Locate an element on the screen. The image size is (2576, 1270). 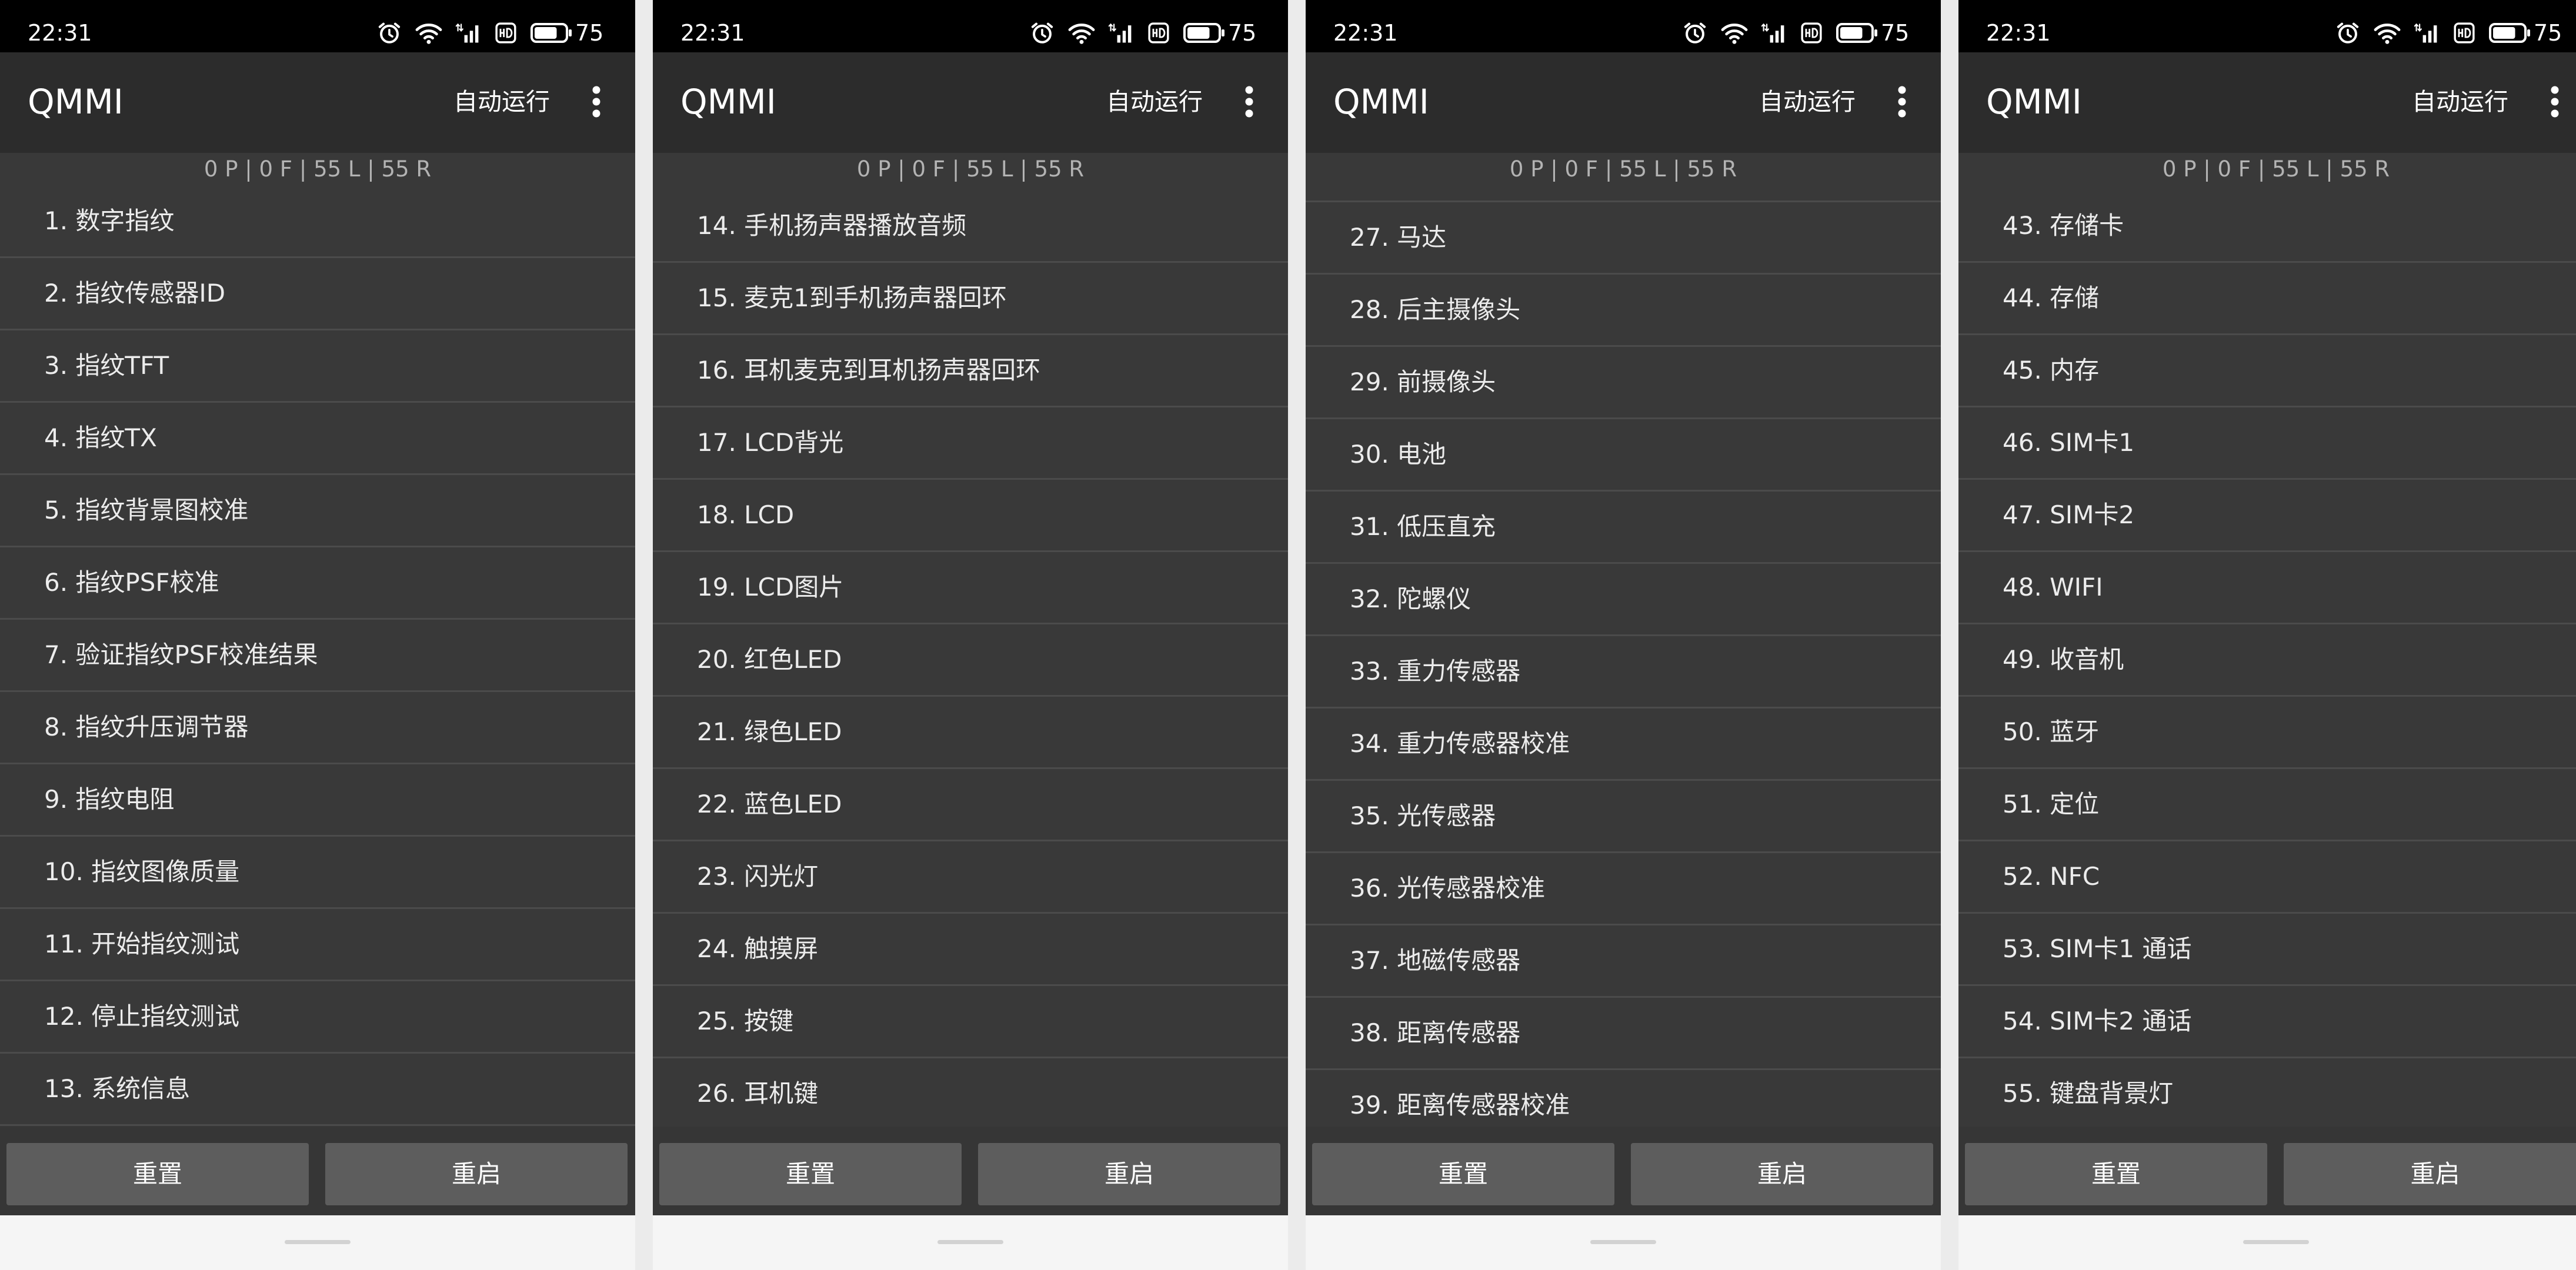
list-item: 50. 蓝牙 is located at coordinates (2267, 733).